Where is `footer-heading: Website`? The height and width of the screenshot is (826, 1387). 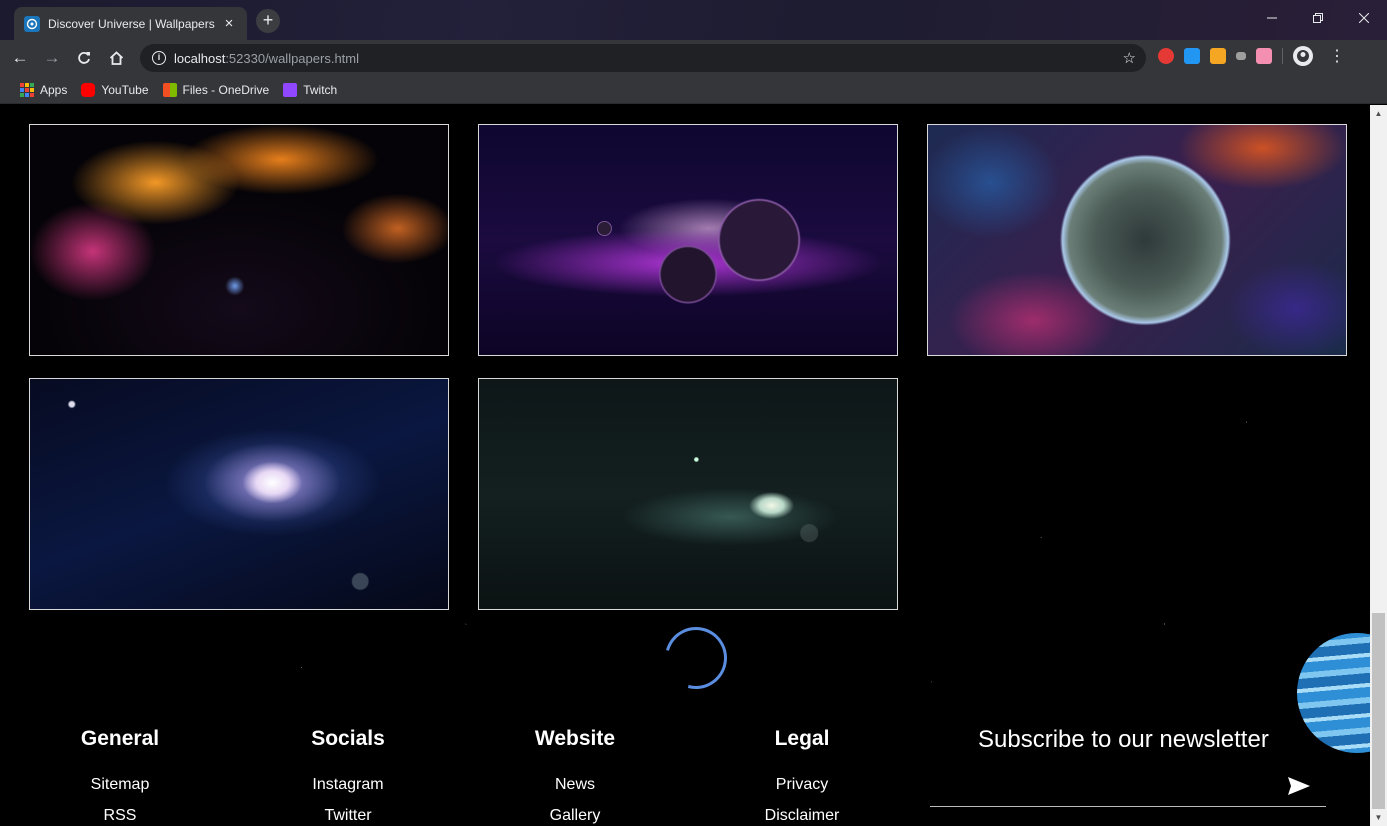
footer-heading: Website is located at coordinates (575, 738).